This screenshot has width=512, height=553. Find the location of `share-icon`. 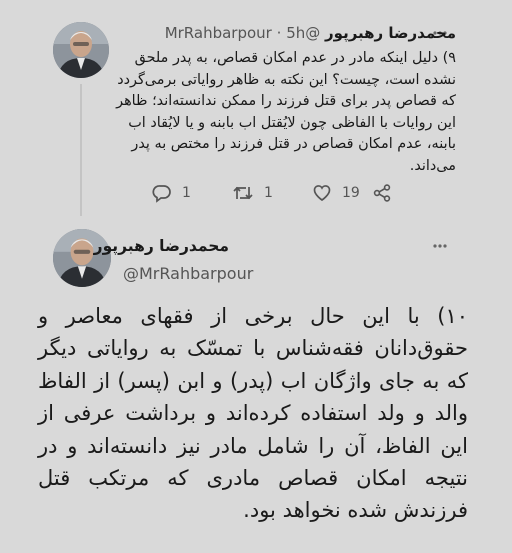

share-icon is located at coordinates (382, 193).